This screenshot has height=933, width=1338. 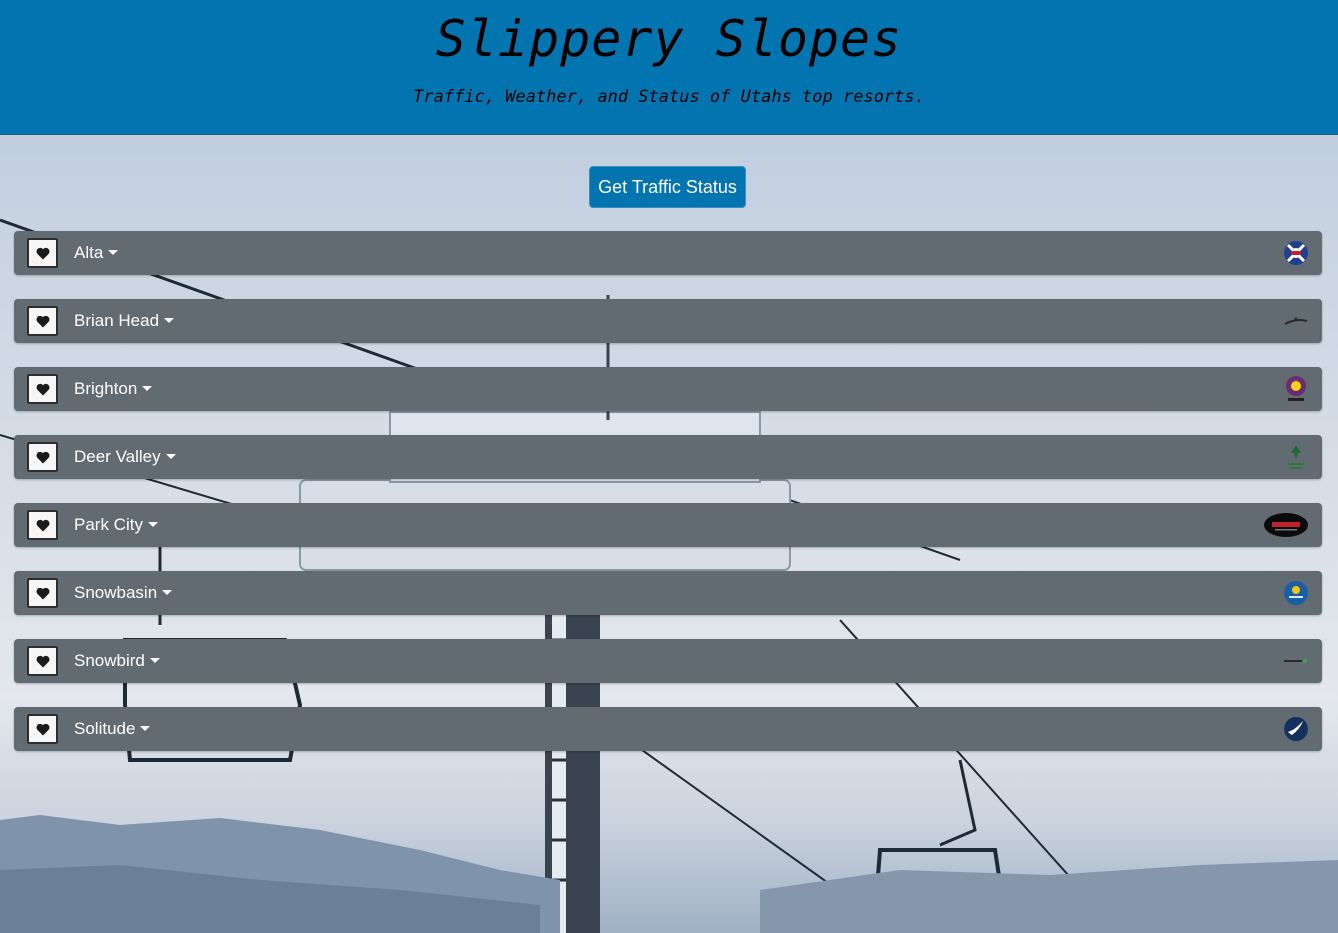 What do you see at coordinates (1296, 593) in the screenshot?
I see `snowbasin-logo-icon` at bounding box center [1296, 593].